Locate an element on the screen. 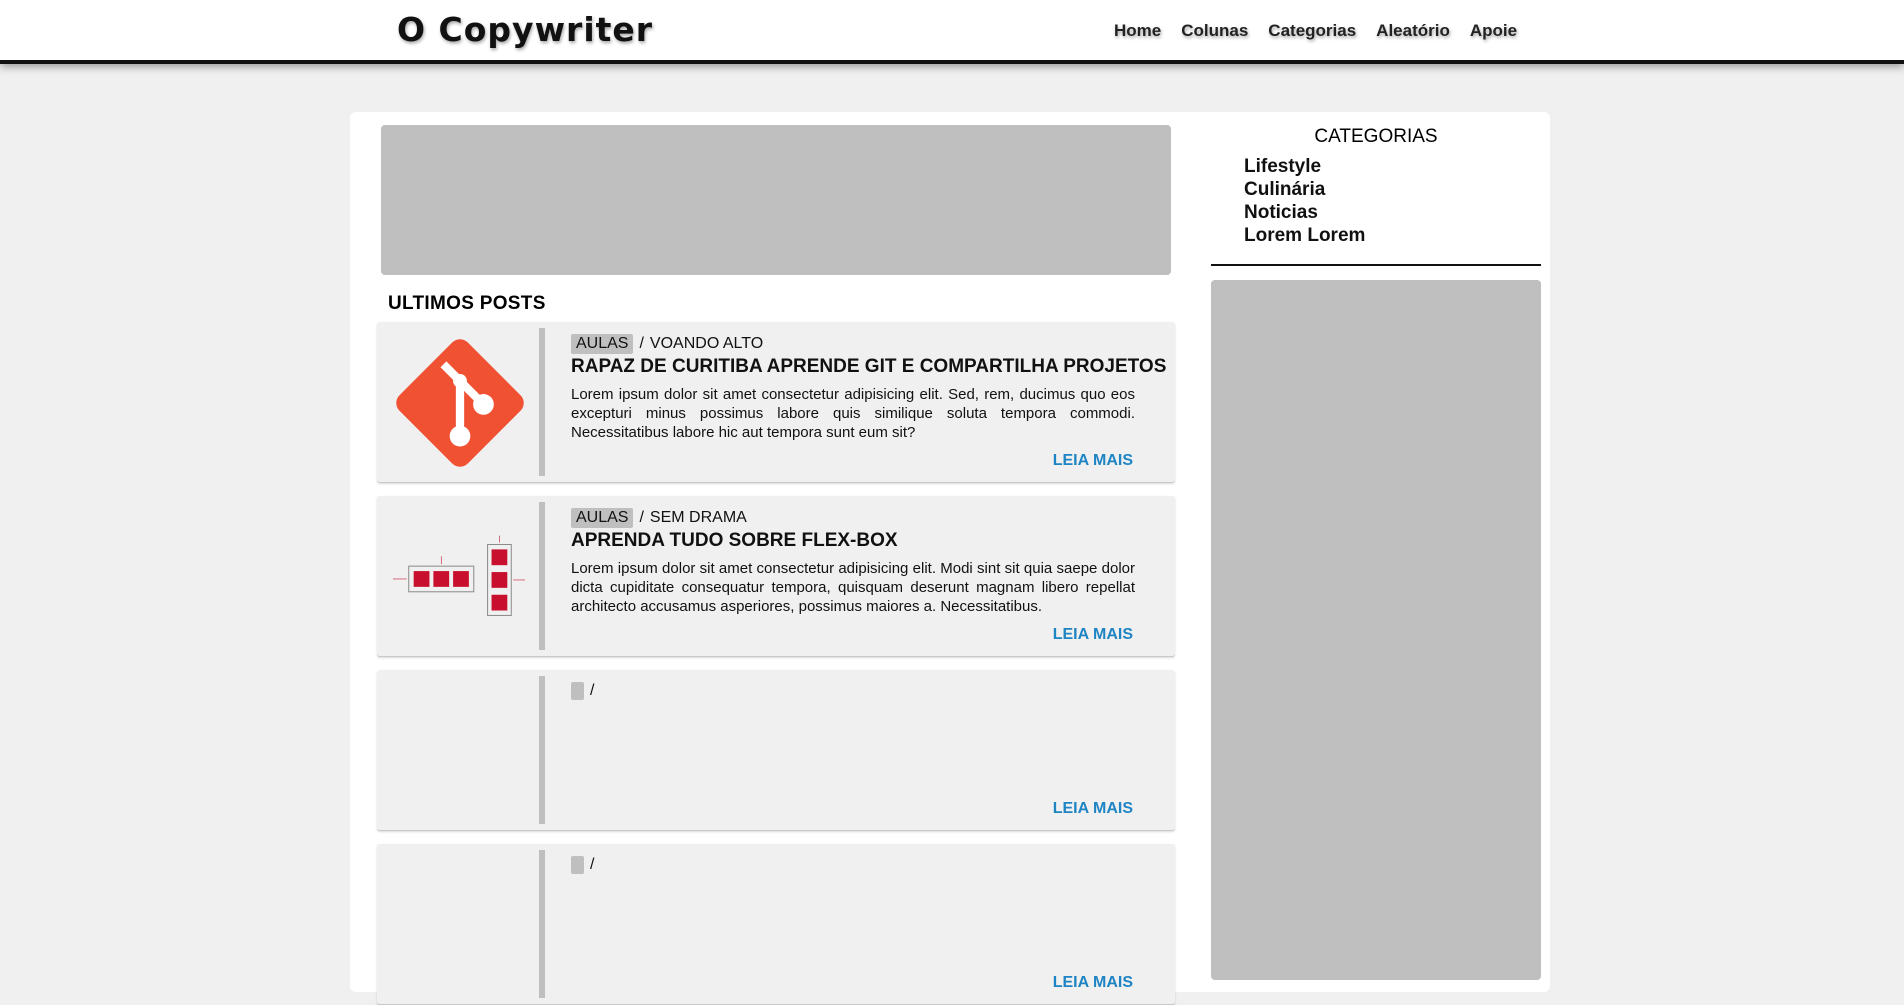  nav-categorias: Categorias is located at coordinates (1312, 31).